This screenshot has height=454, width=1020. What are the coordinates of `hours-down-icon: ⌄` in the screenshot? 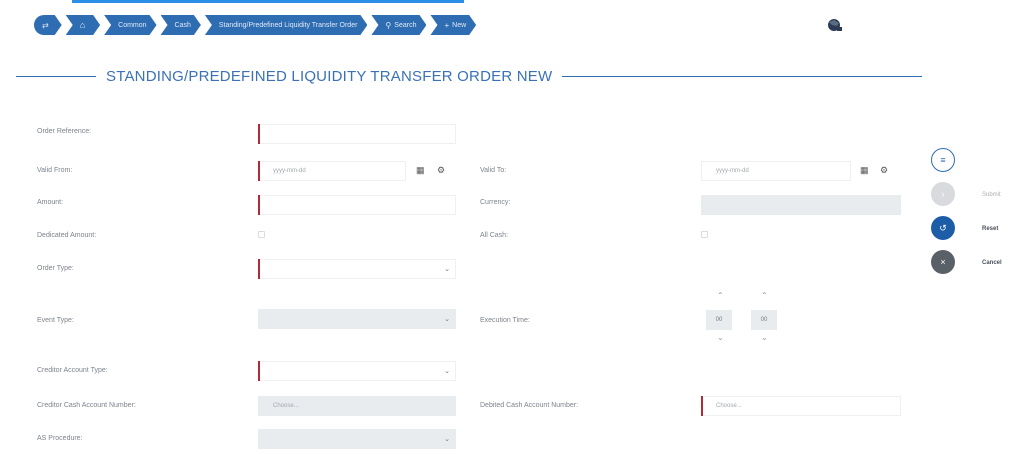 It's located at (720, 337).